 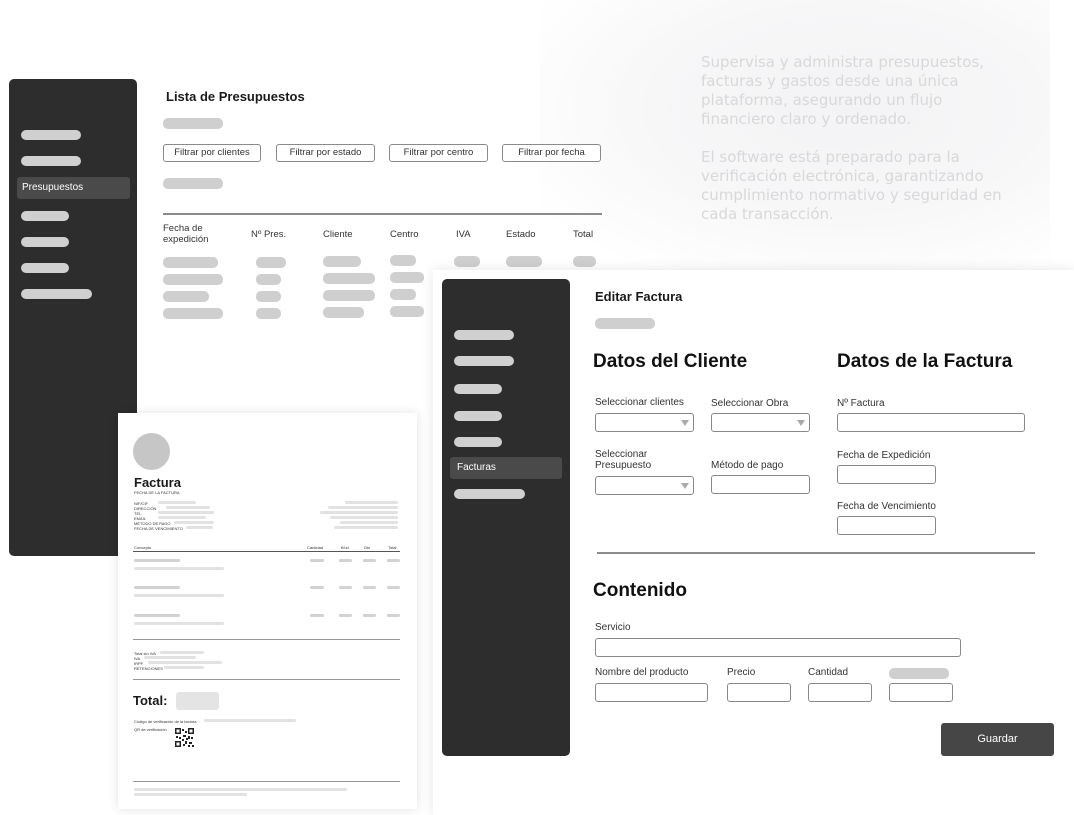 I want to click on invoice-number-label: Nº Factura, so click(x=861, y=403).